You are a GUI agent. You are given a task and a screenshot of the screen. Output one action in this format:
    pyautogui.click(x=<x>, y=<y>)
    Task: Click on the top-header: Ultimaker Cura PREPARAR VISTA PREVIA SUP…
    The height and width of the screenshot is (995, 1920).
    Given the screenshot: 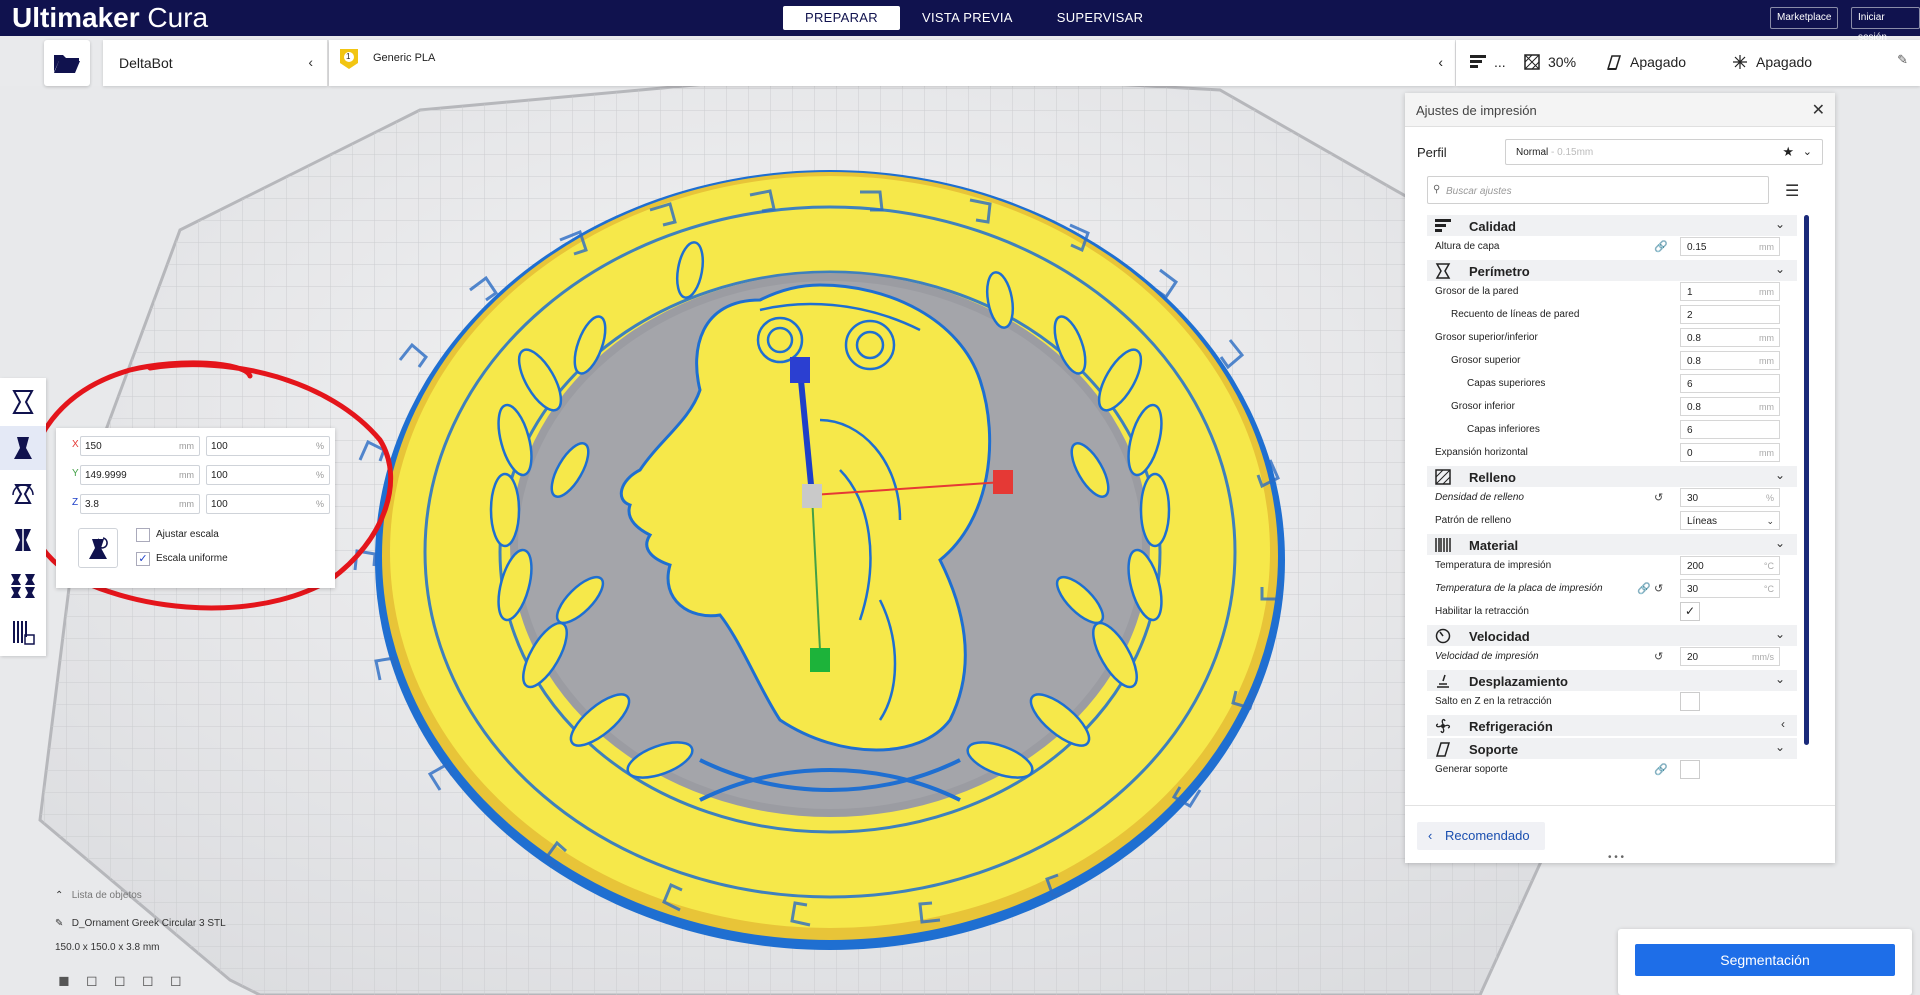 What is the action you would take?
    pyautogui.click(x=960, y=21)
    